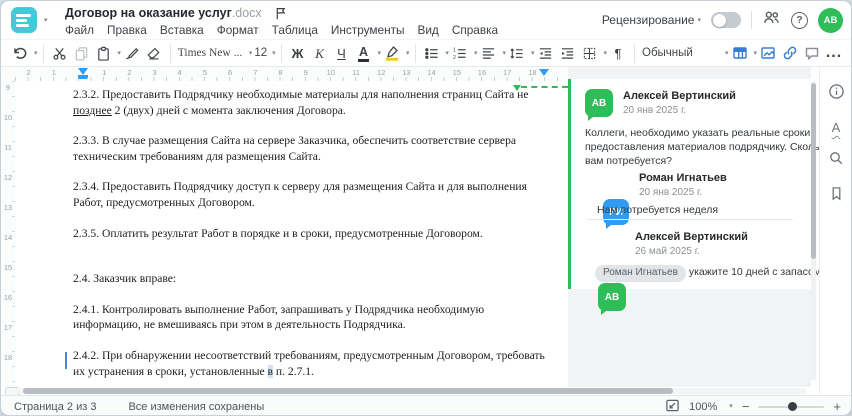 The image size is (852, 416). Describe the element at coordinates (8, 357) in the screenshot. I see `ruler-number: 18` at that location.